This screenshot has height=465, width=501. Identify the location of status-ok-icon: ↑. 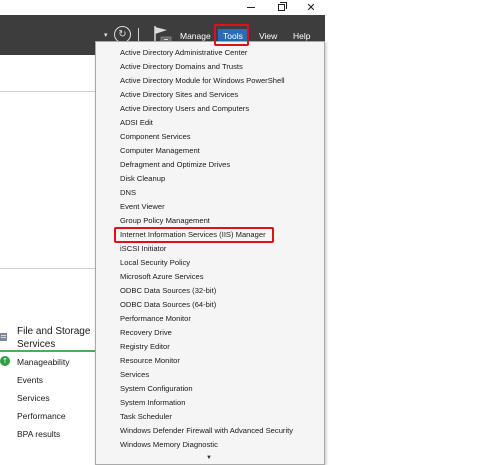
(5, 361).